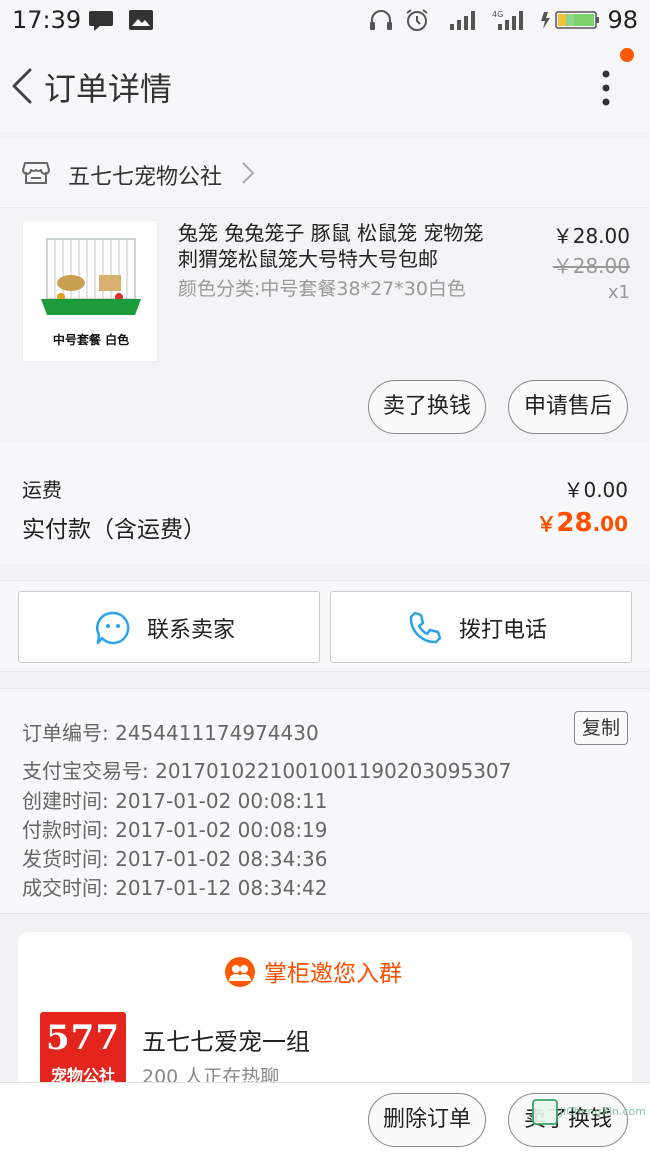 The height and width of the screenshot is (1155, 650). What do you see at coordinates (175, 830) in the screenshot?
I see `paid-time: 付款时间: 2017-01-02 00:08:19` at bounding box center [175, 830].